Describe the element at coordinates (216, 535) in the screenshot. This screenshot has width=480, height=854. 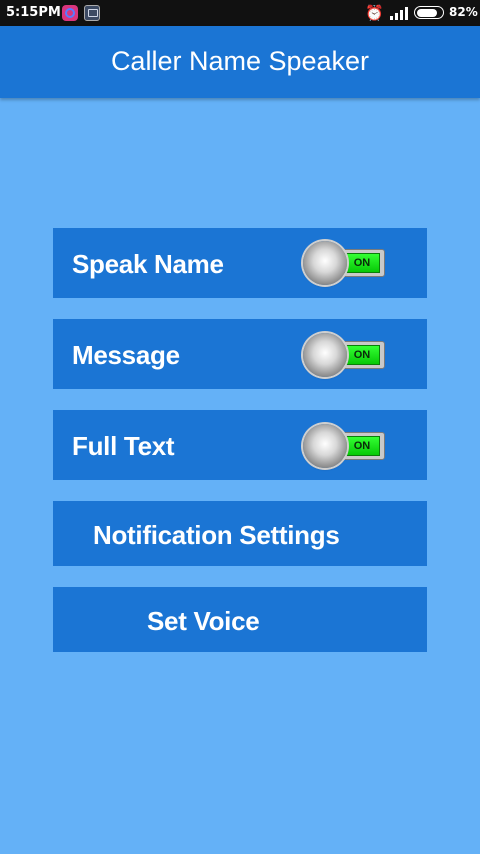
I see `notification-settings-label: Notification Settings` at that location.